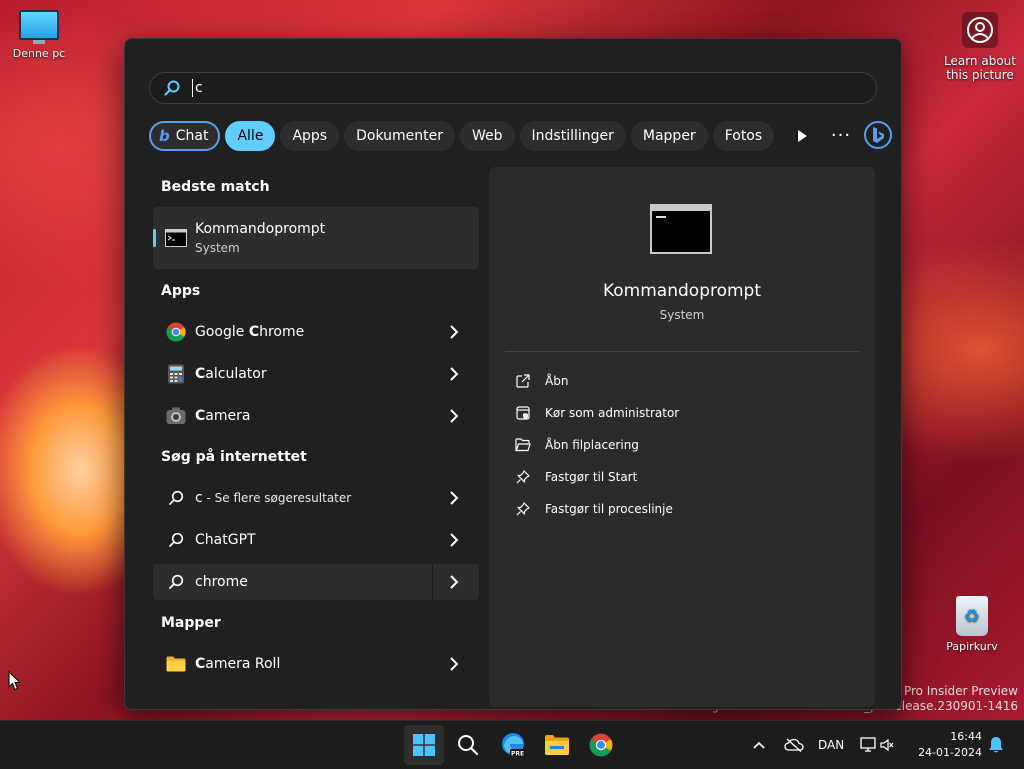  I want to click on onedrive-tray-button, so click(794, 745).